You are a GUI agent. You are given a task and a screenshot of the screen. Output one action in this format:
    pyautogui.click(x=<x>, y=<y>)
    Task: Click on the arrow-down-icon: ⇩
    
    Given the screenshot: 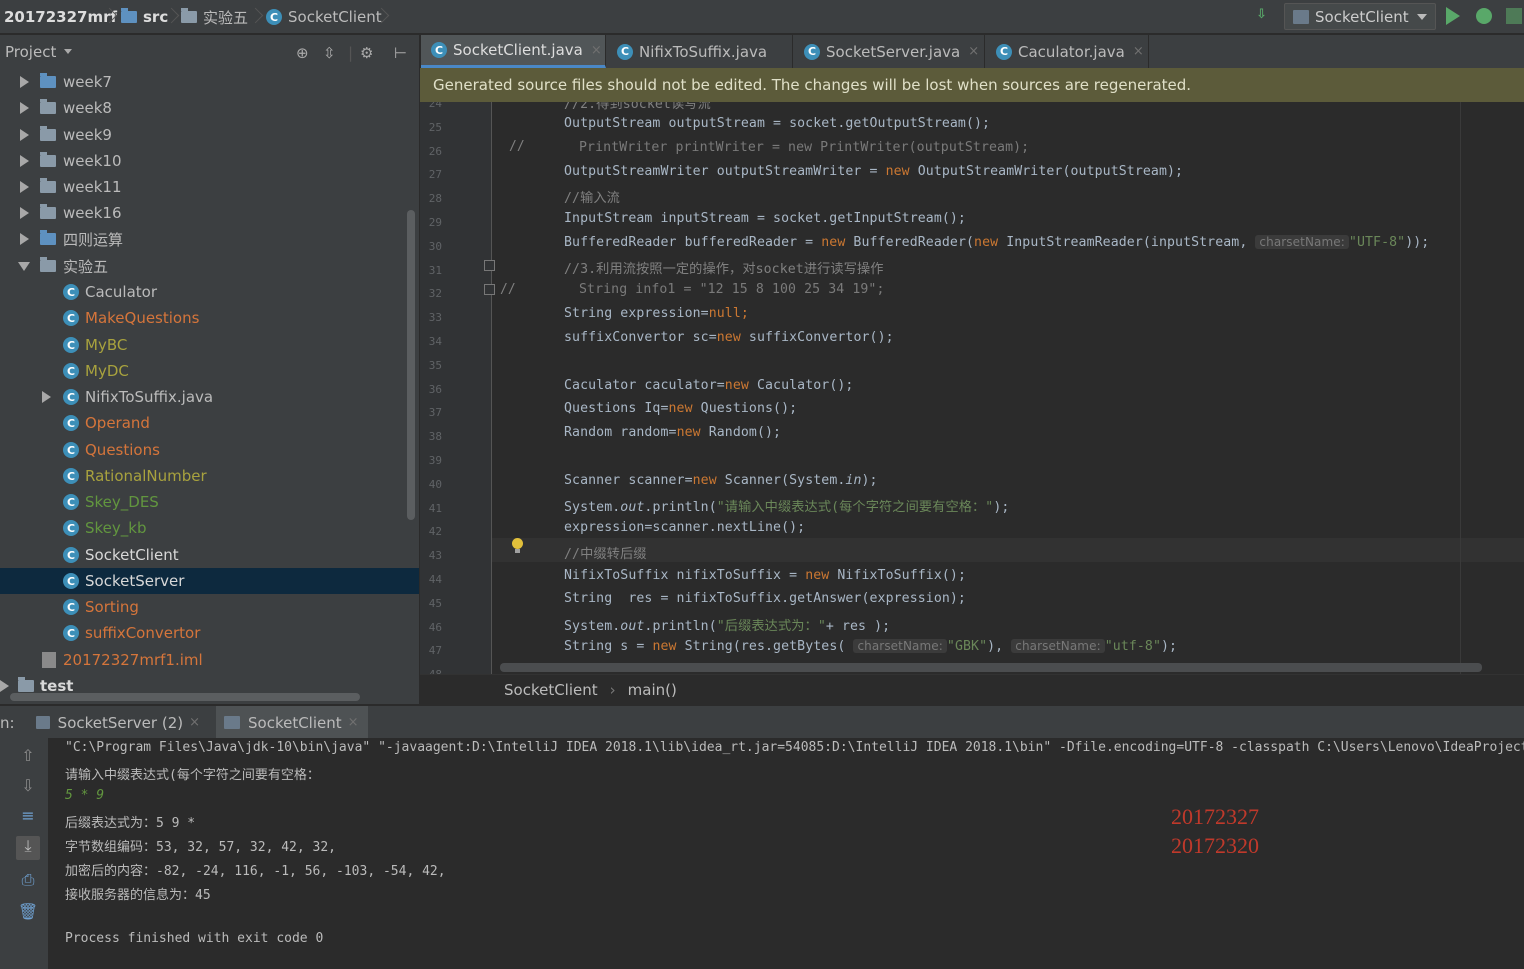 What is the action you would take?
    pyautogui.click(x=28, y=788)
    